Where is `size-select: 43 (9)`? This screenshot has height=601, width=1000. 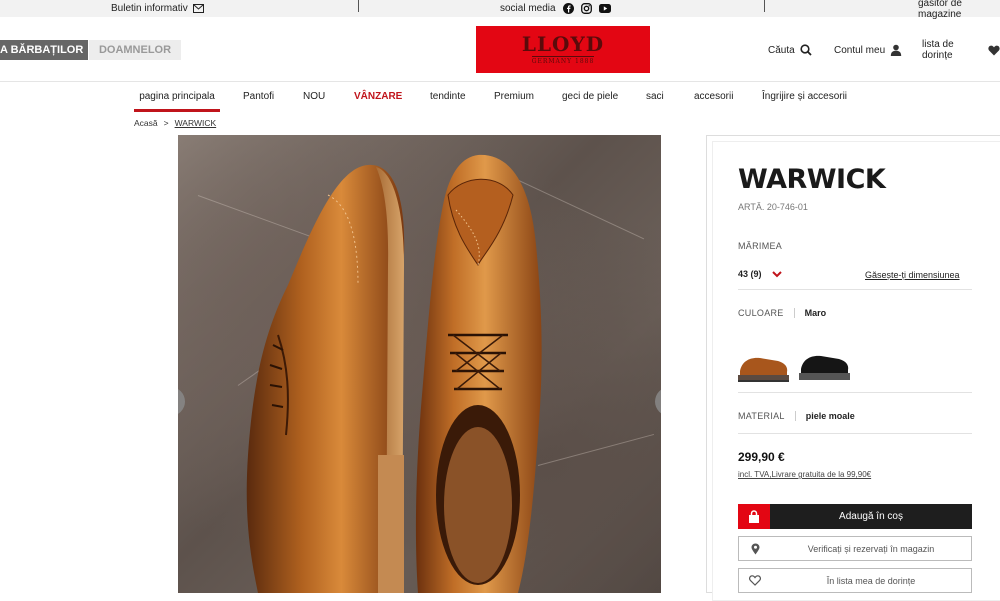 size-select: 43 (9) is located at coordinates (773, 274).